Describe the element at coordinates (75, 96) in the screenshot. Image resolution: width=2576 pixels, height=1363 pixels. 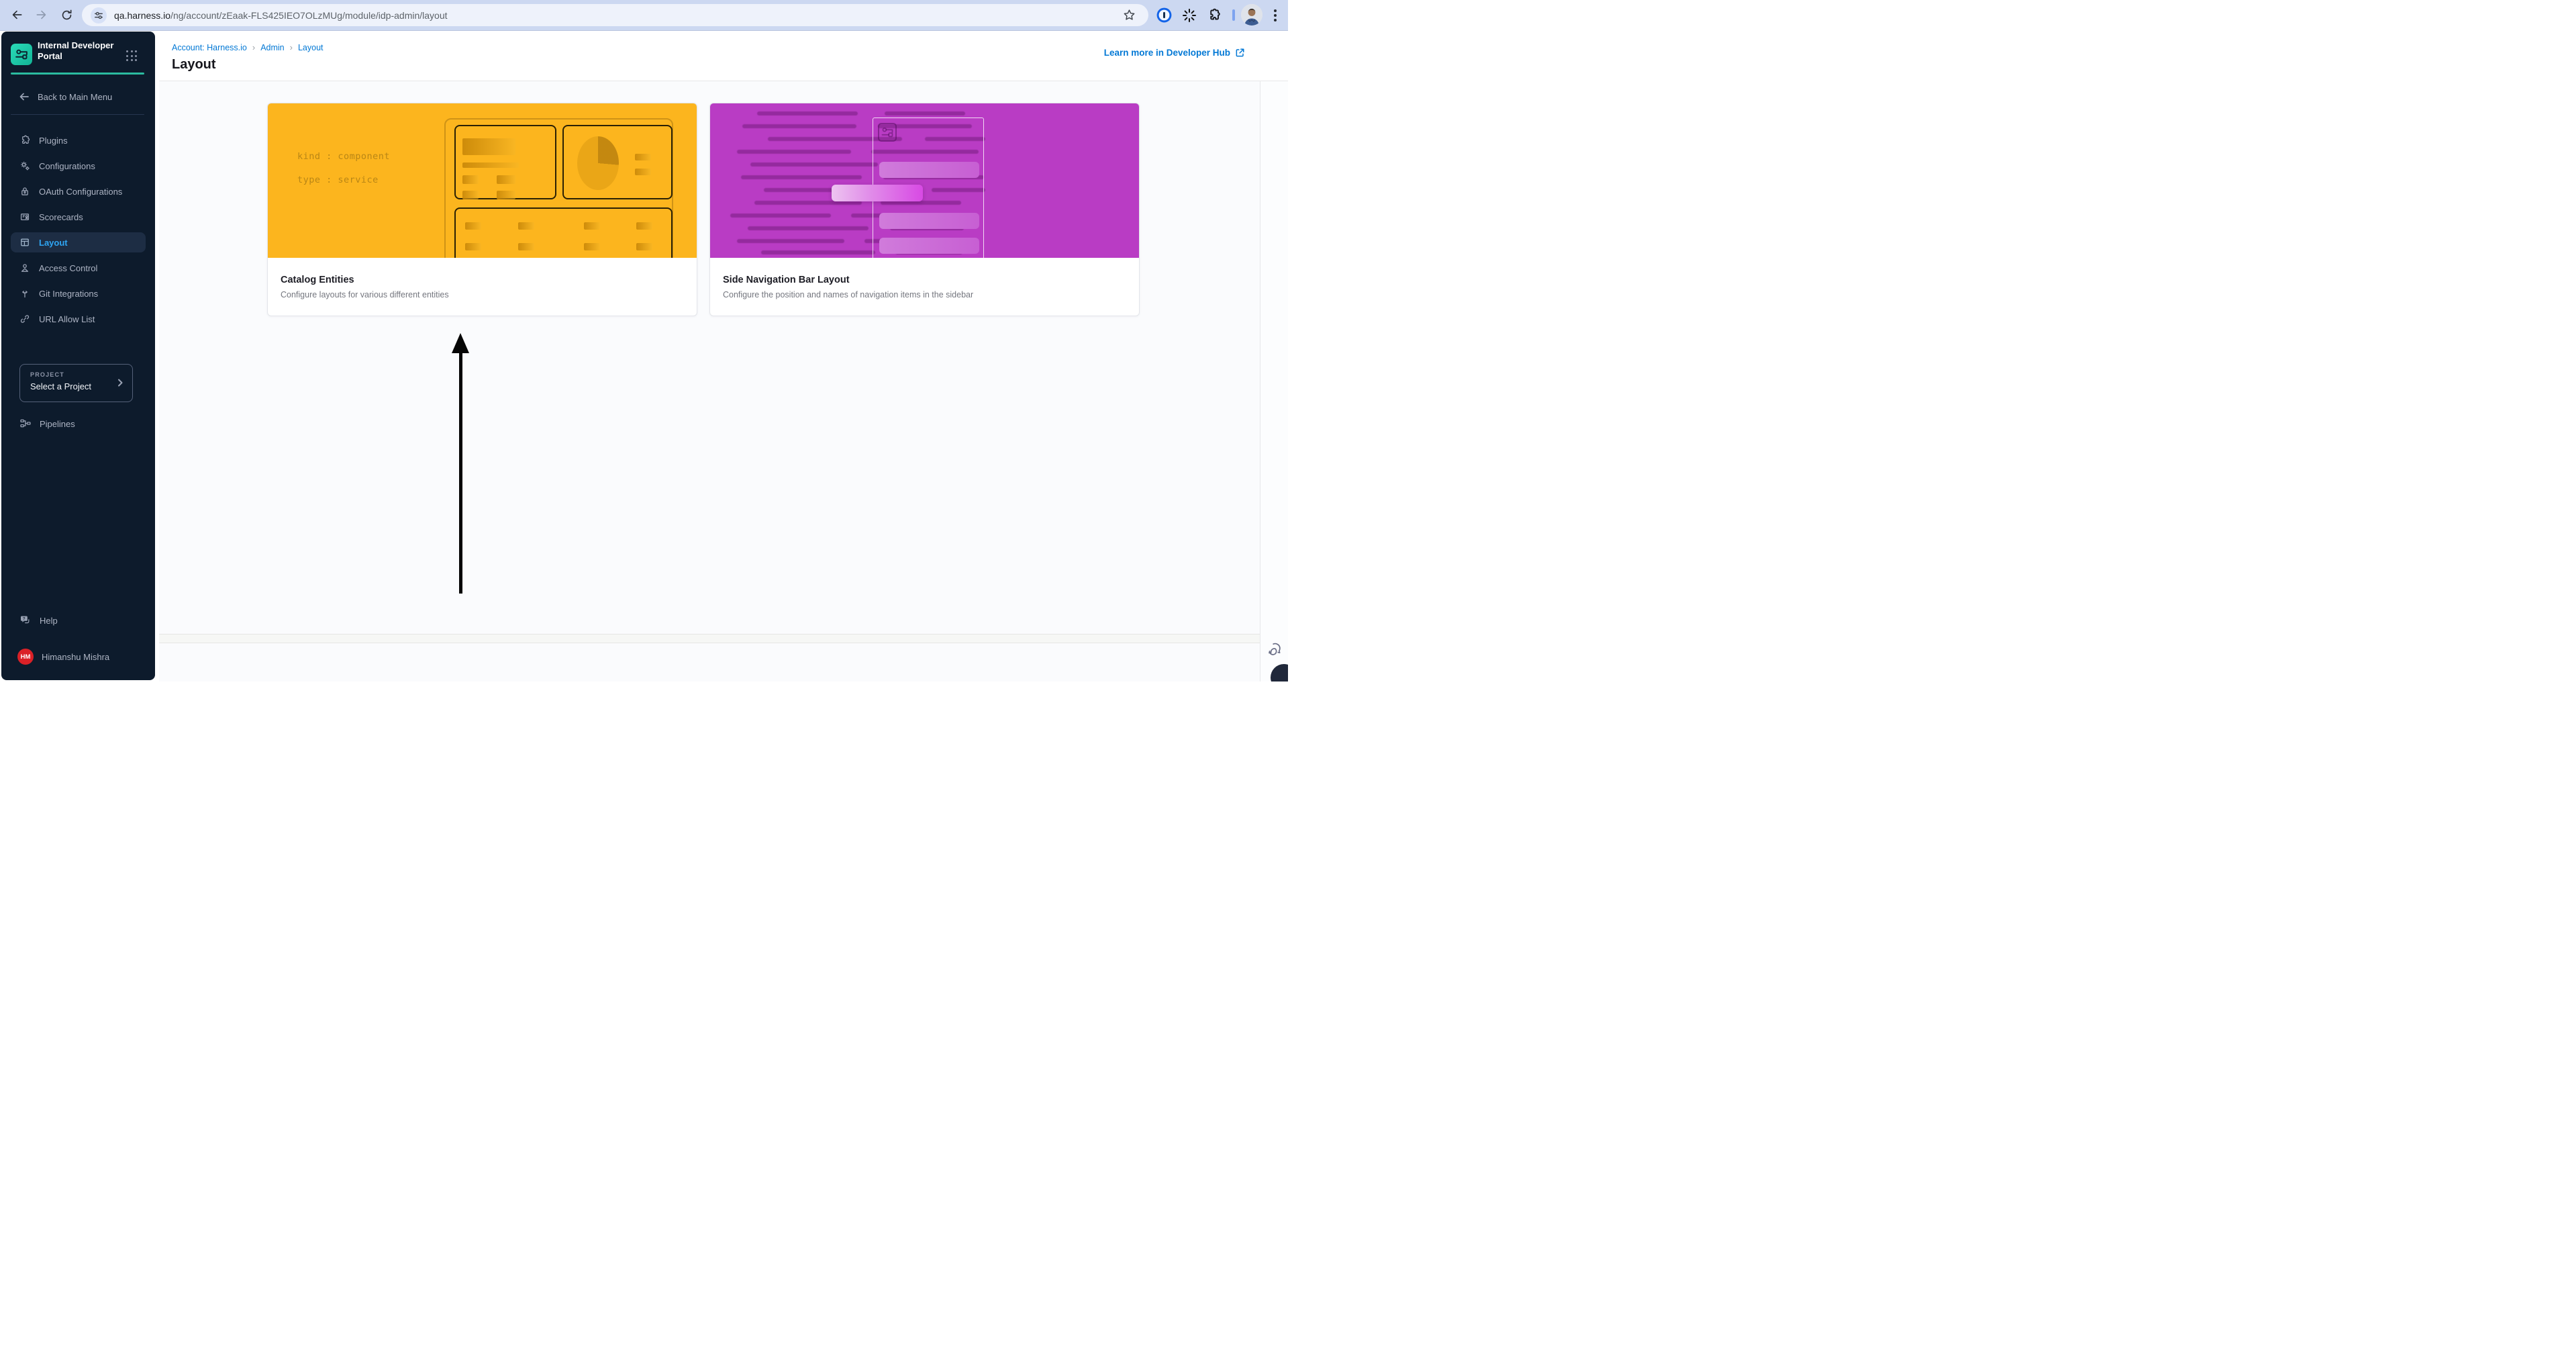
I see `back-to-main-menu-label: Back to Main Menu` at that location.